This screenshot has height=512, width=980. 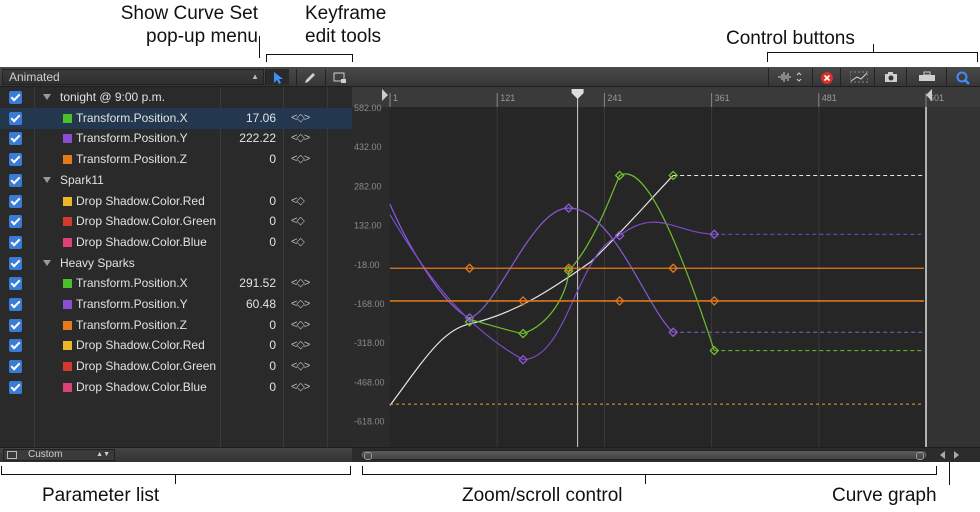 I want to click on parameter-row: Drop Shadow.Color.Green 0 <◇, so click(x=176, y=221).